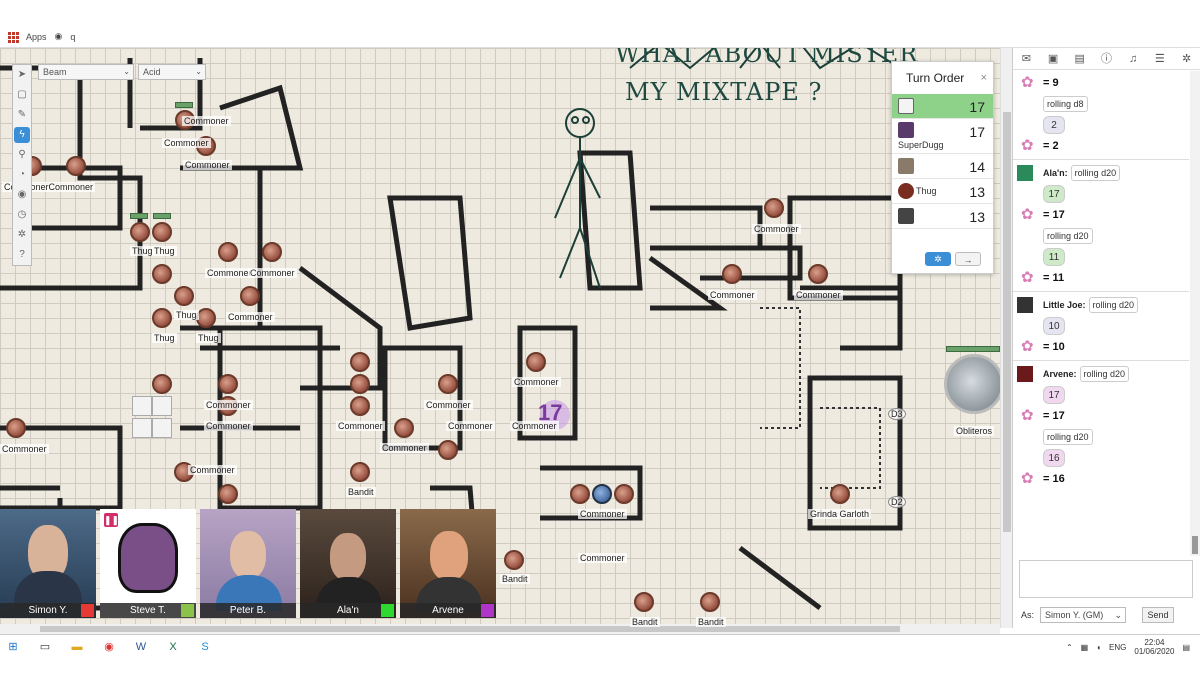 The width and height of the screenshot is (1200, 676). I want to click on turn-order-entry: SuperDugg 17, so click(942, 136).